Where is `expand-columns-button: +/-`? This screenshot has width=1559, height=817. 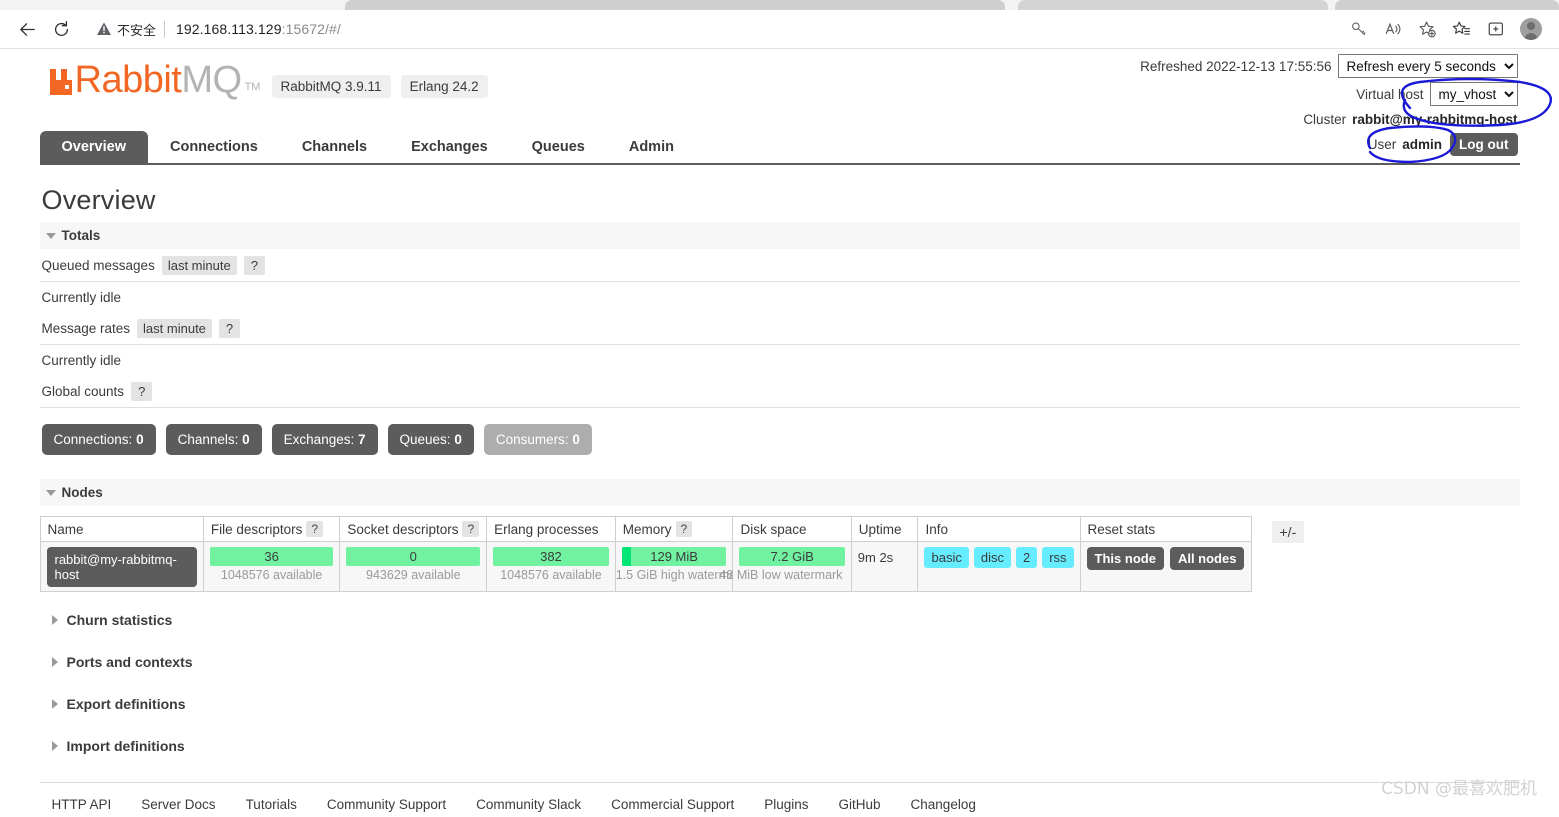 expand-columns-button: +/- is located at coordinates (1288, 532).